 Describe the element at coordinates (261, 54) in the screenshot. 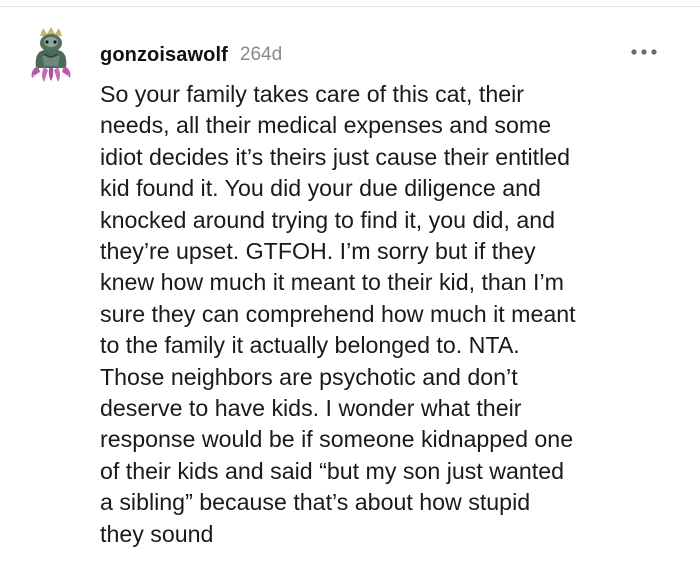

I see `comment-timestamp: 264d` at that location.